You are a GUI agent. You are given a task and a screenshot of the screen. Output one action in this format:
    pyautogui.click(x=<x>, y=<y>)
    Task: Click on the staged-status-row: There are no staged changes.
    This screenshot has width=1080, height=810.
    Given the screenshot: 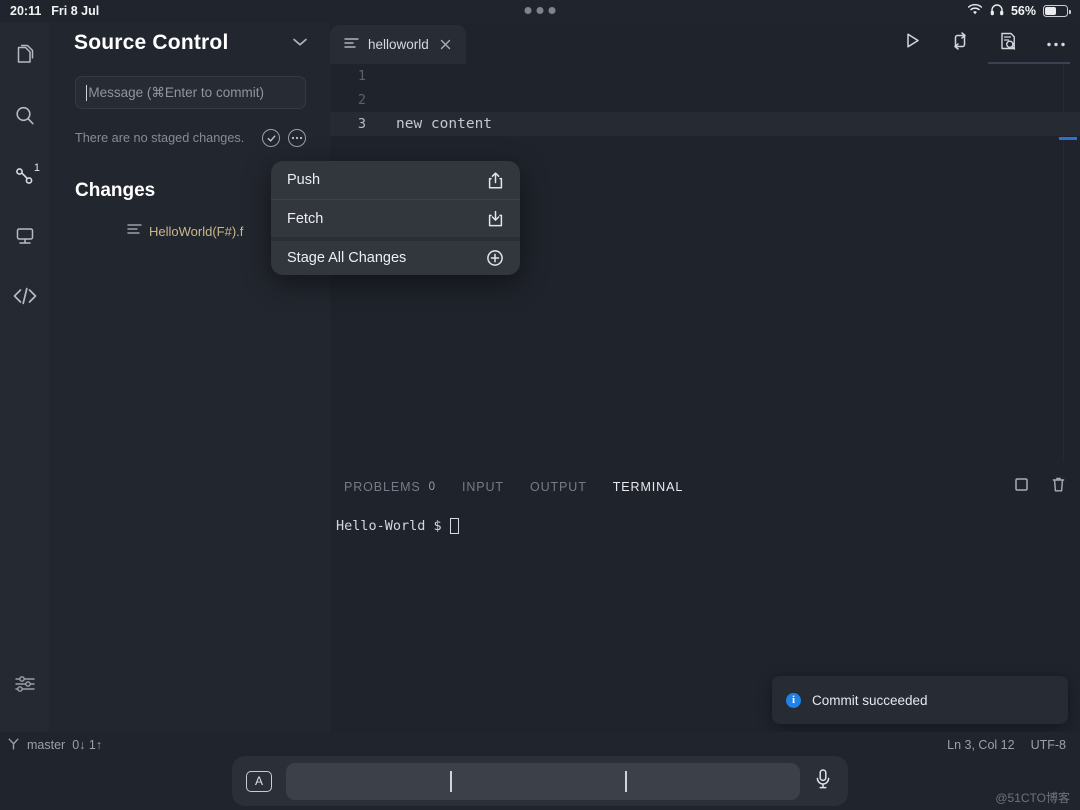 What is the action you would take?
    pyautogui.click(x=190, y=138)
    